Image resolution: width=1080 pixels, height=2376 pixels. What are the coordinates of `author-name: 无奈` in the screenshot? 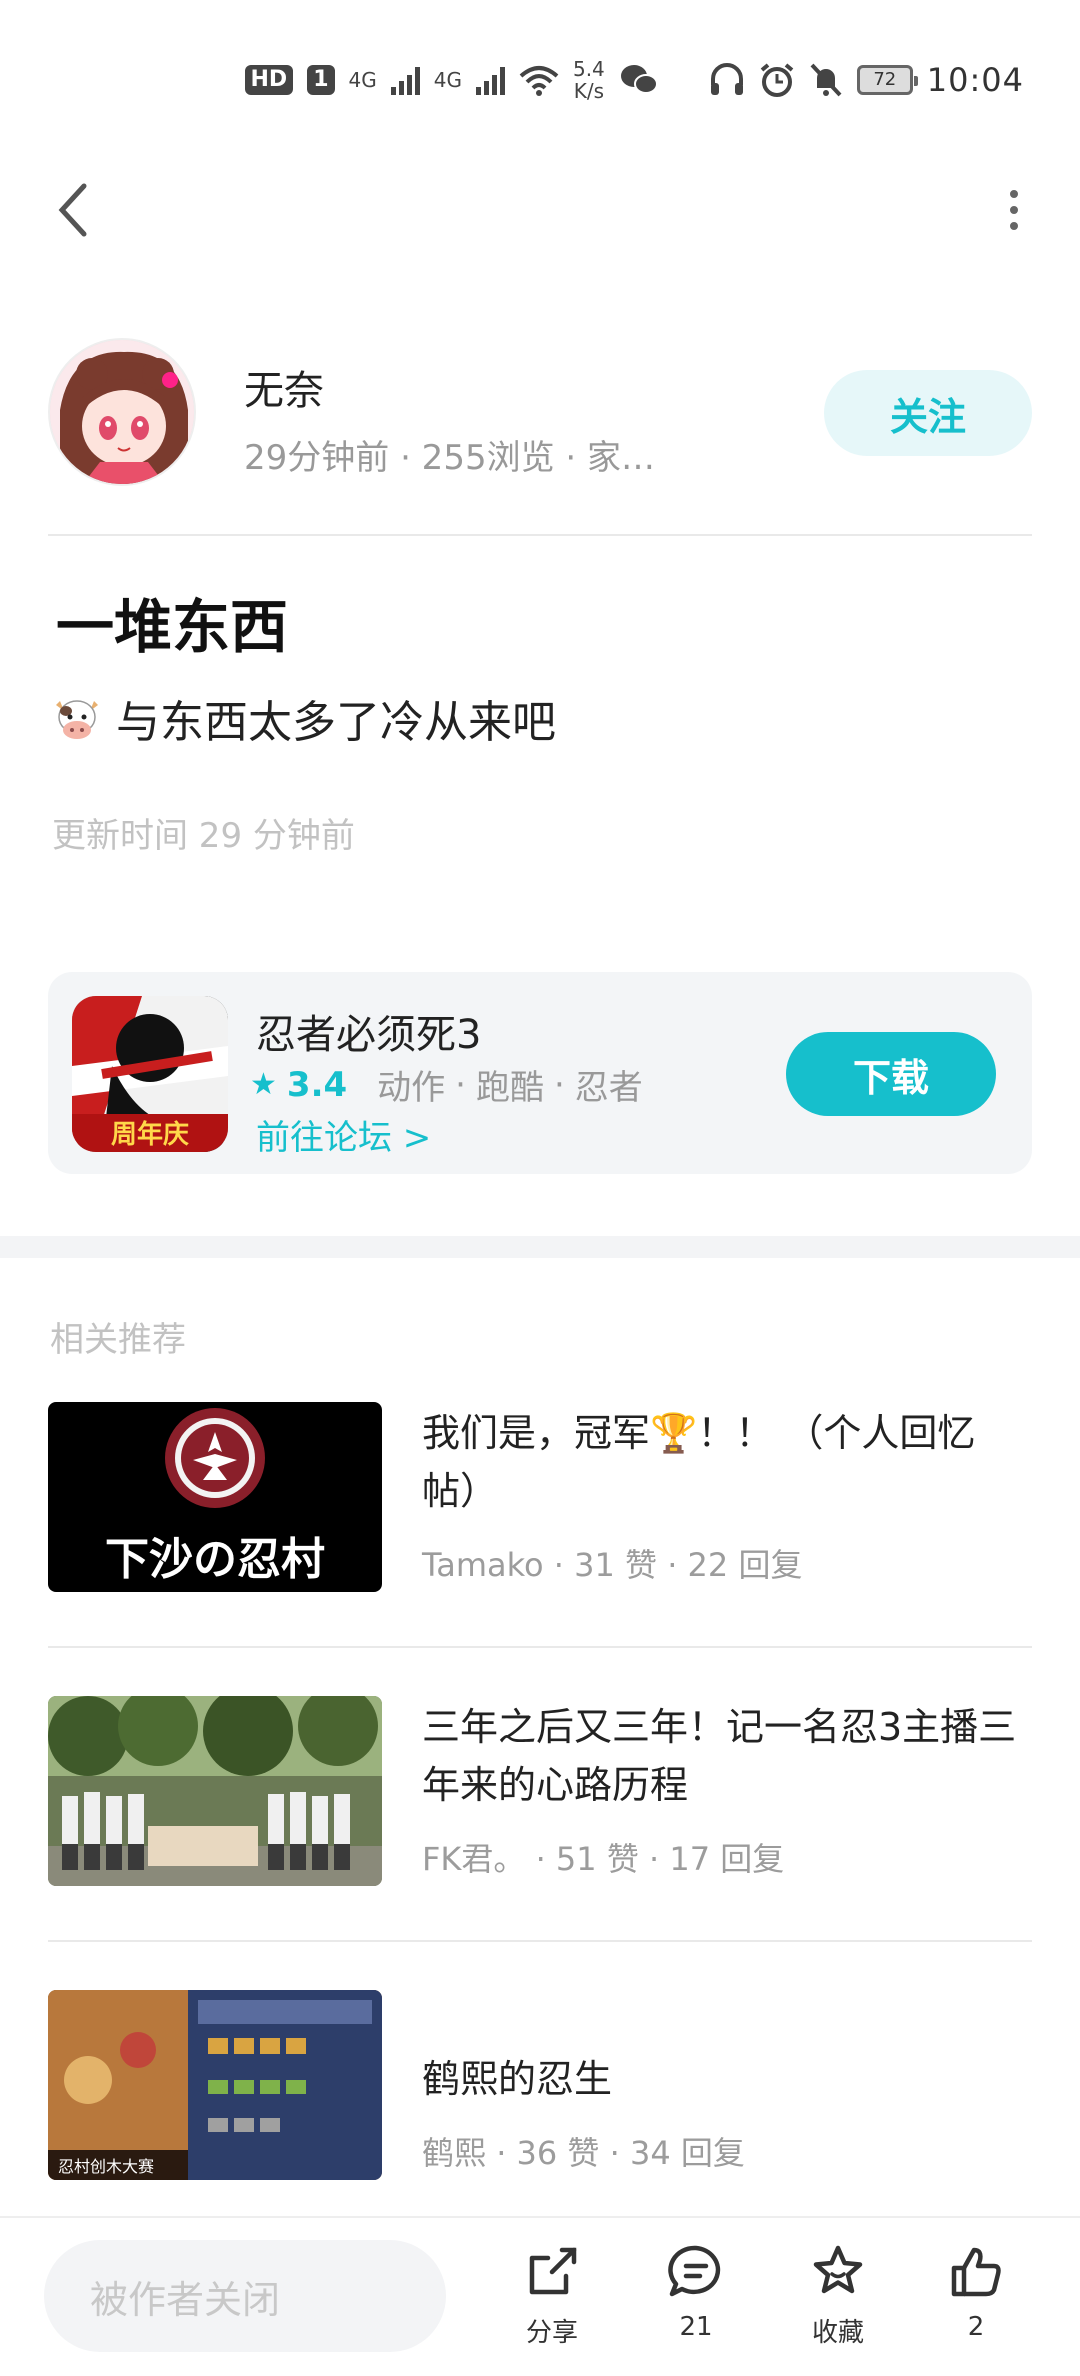 It's located at (284, 387).